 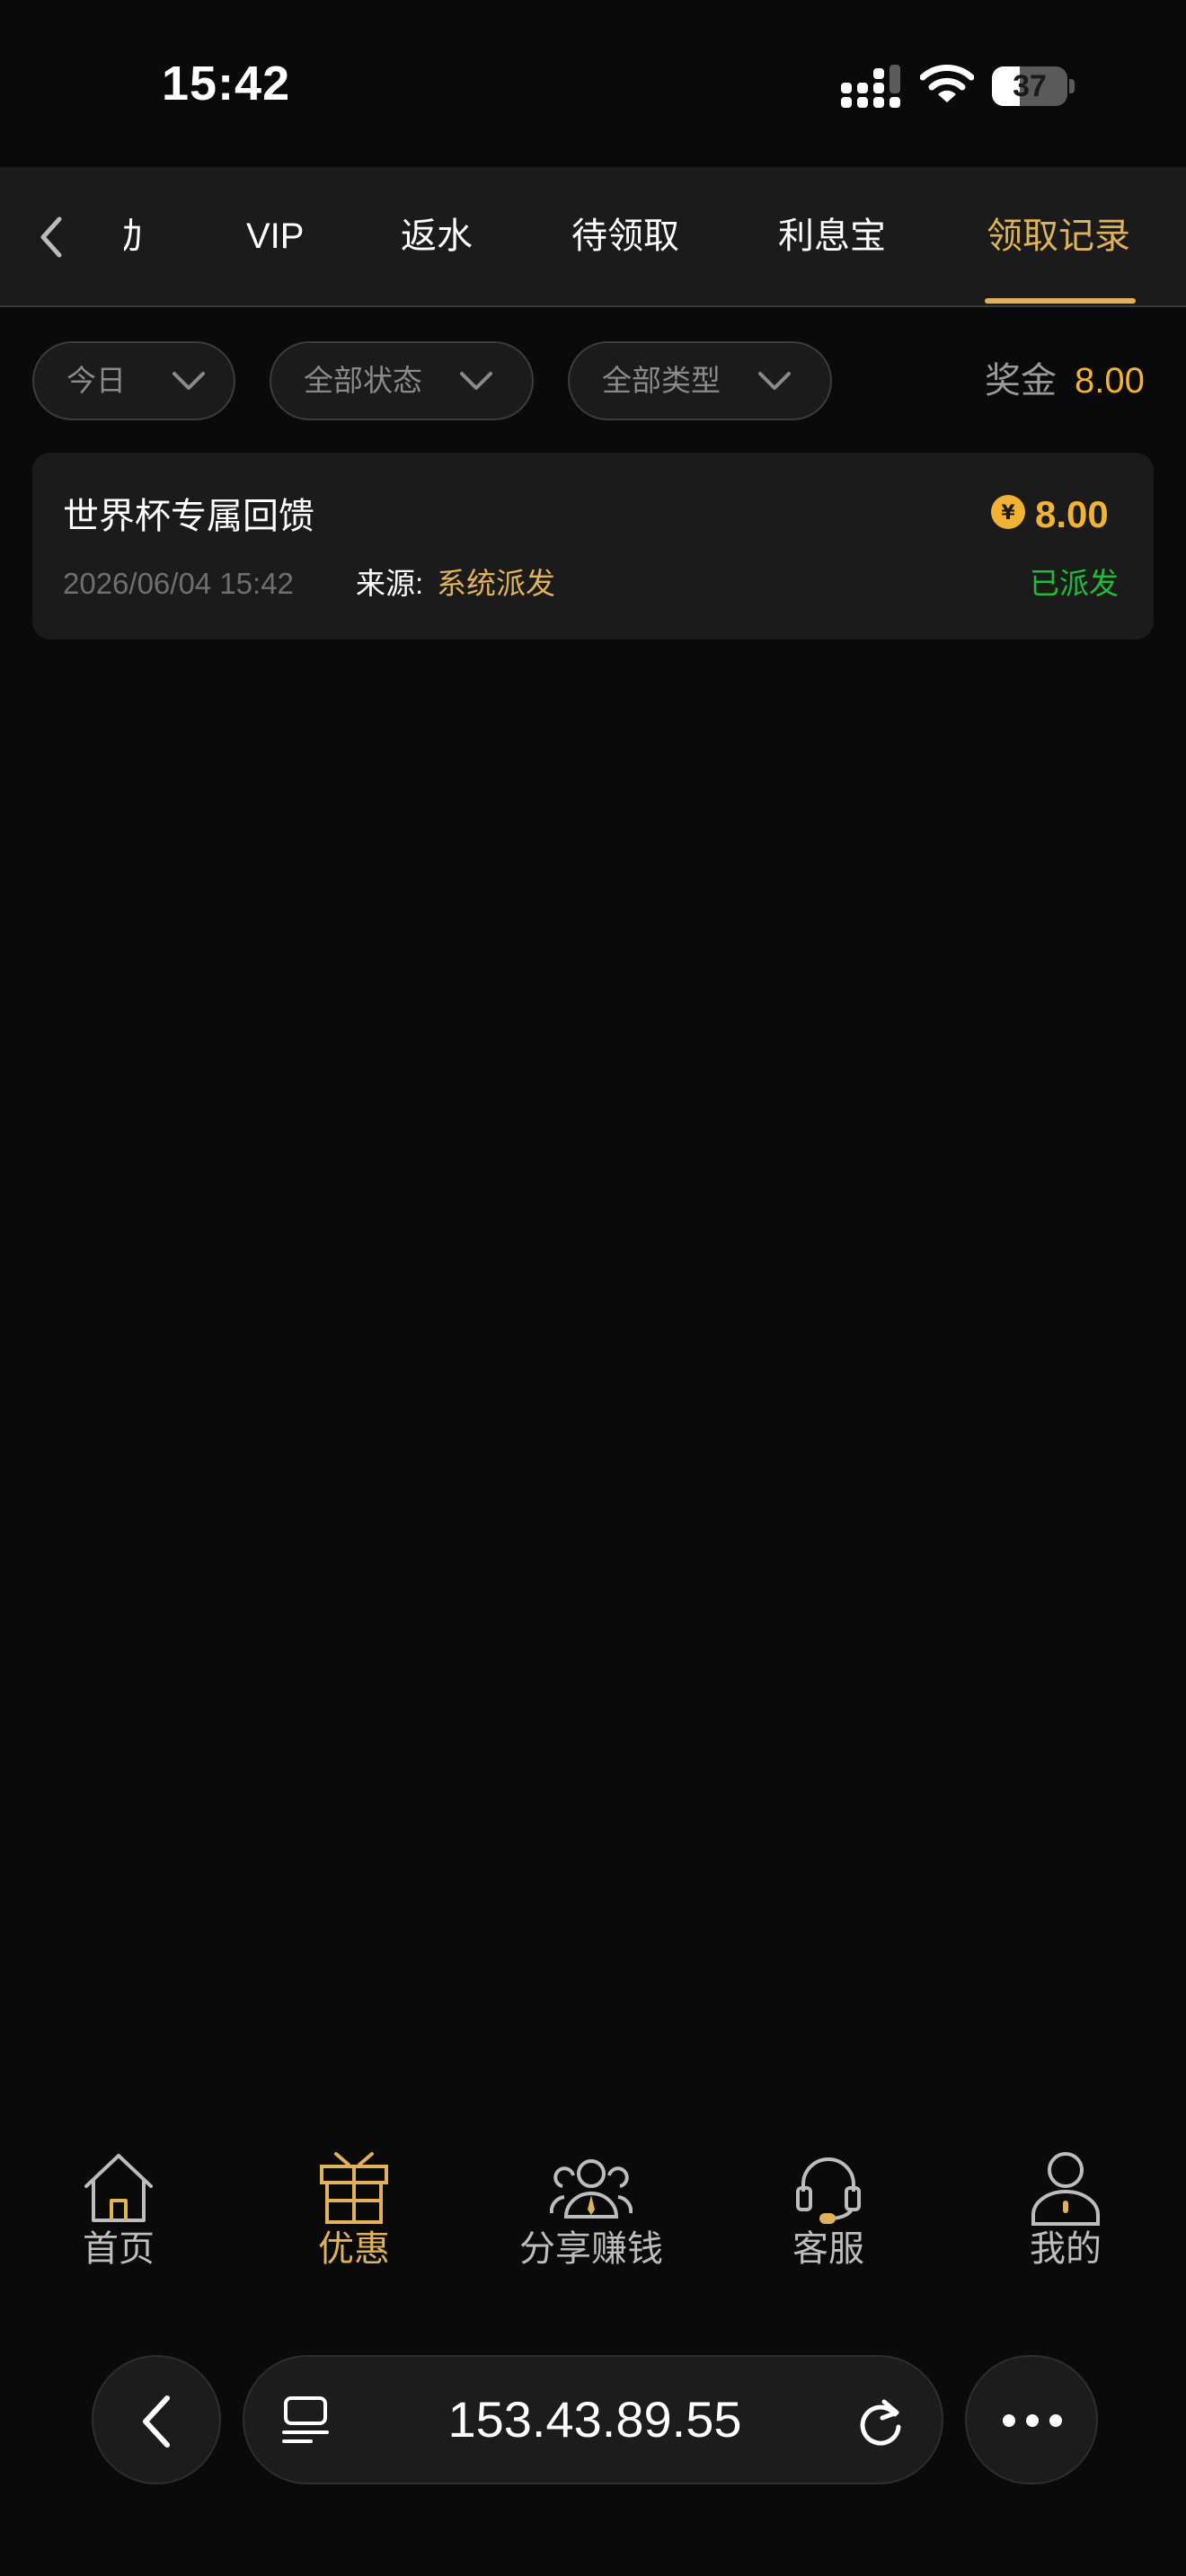 What do you see at coordinates (593, 83) in the screenshot?
I see `status-bar: 15:42 37` at bounding box center [593, 83].